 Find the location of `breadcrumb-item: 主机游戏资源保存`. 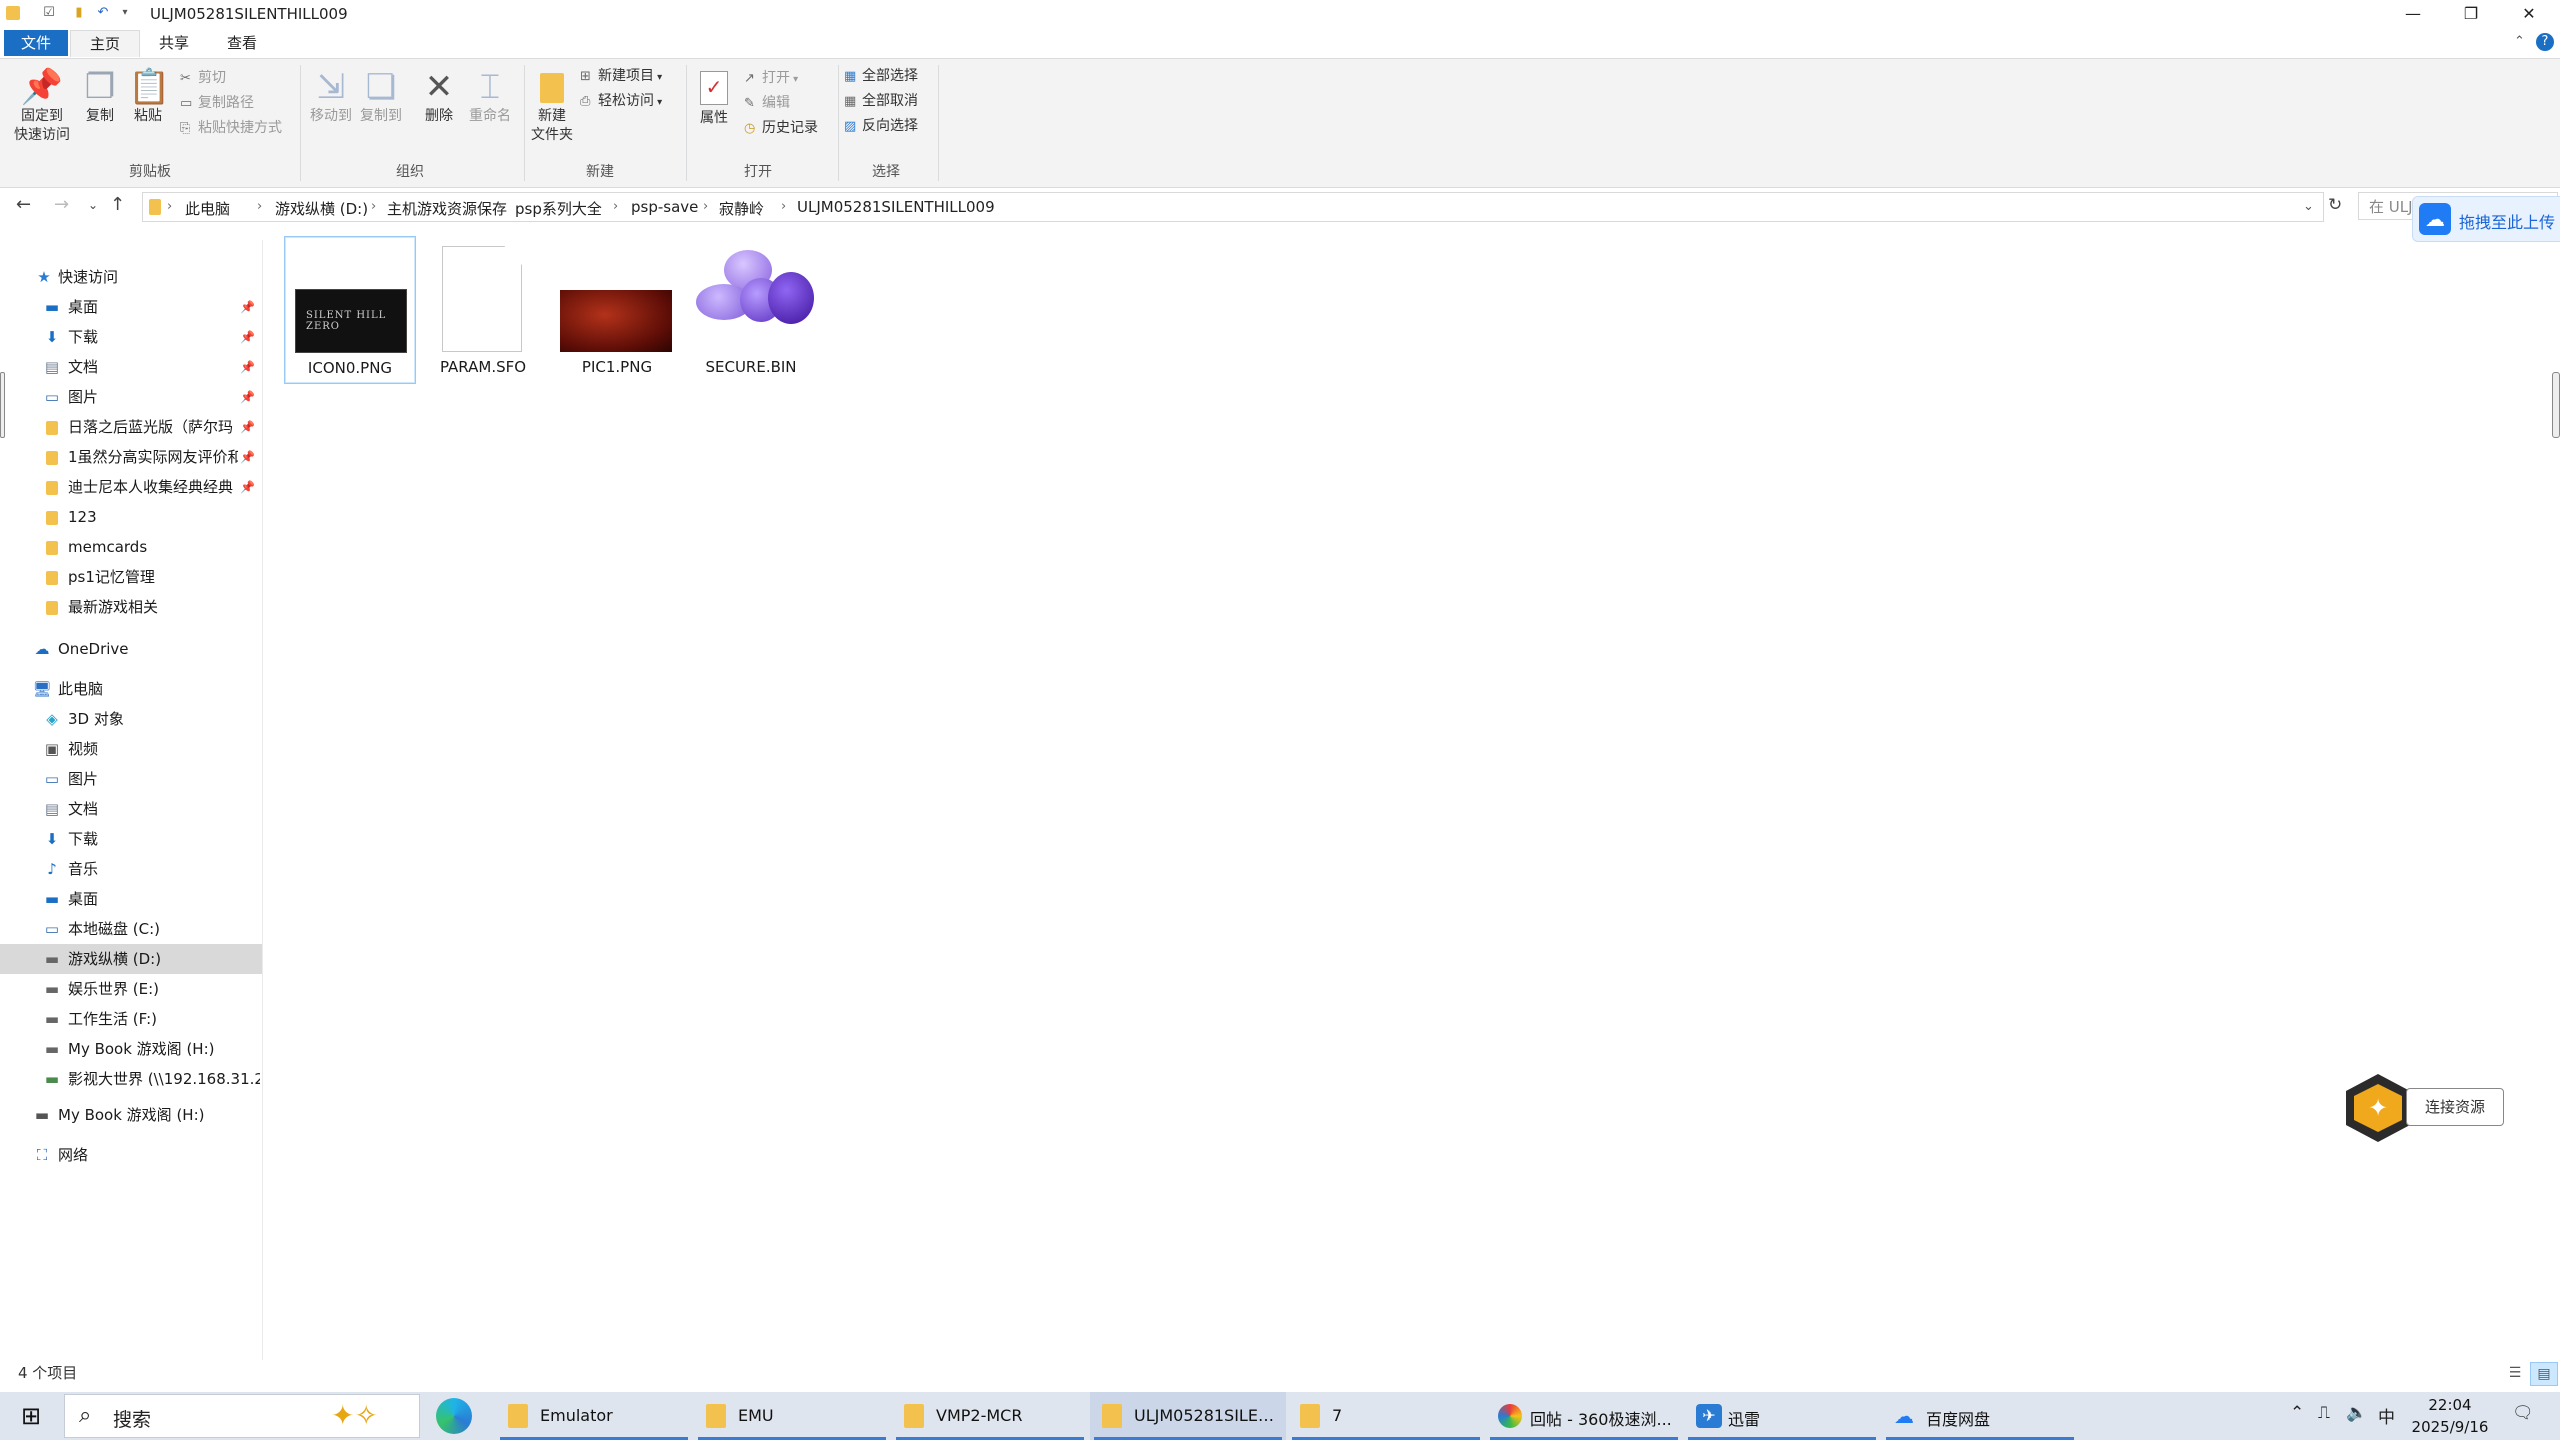

breadcrumb-item: 主机游戏资源保存 is located at coordinates (447, 208).